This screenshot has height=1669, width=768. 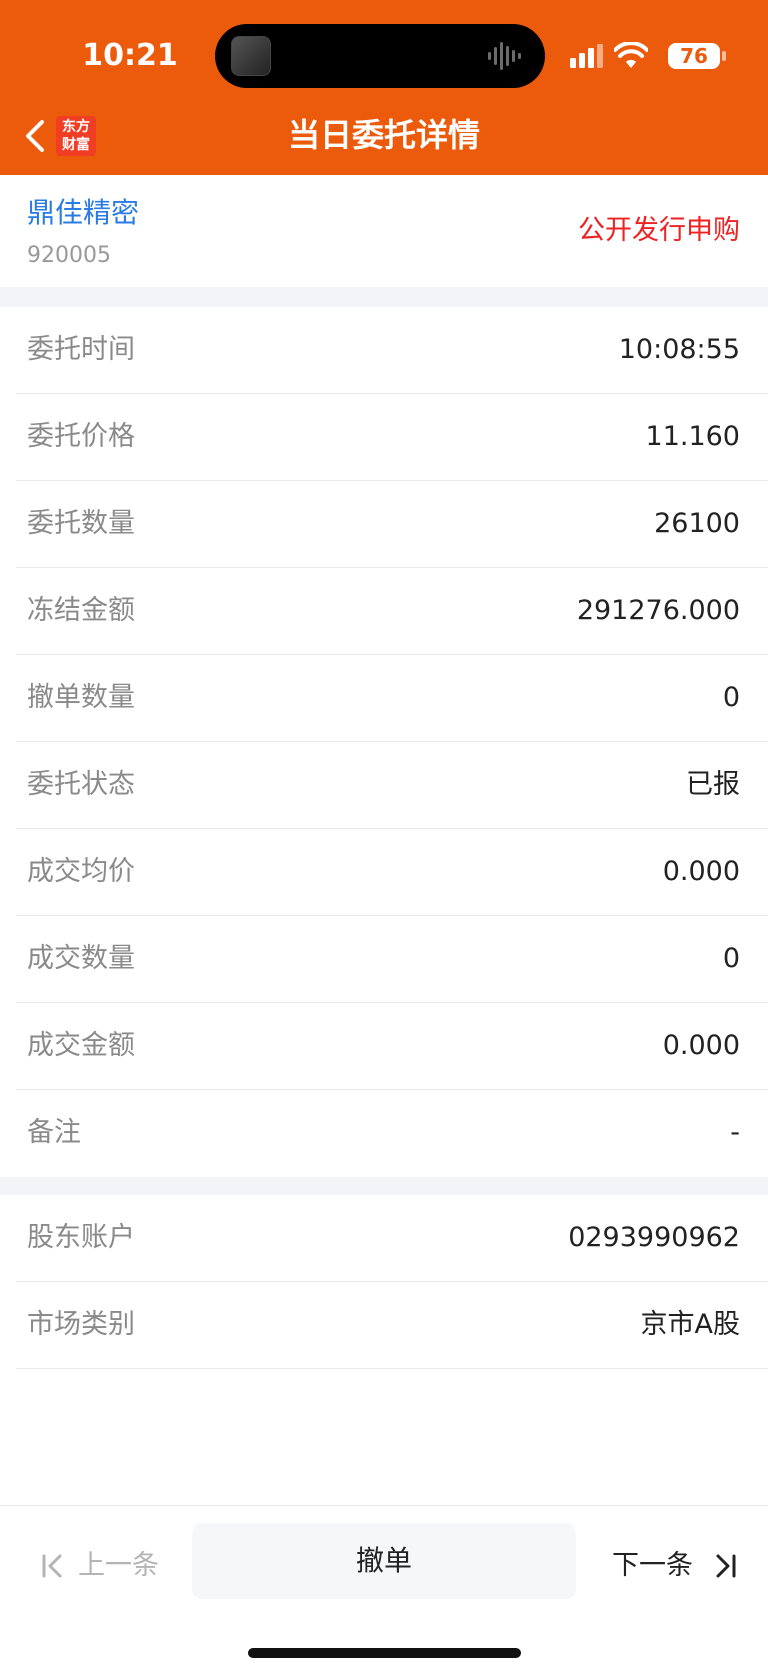 I want to click on next-label: 下一条, so click(x=652, y=1565).